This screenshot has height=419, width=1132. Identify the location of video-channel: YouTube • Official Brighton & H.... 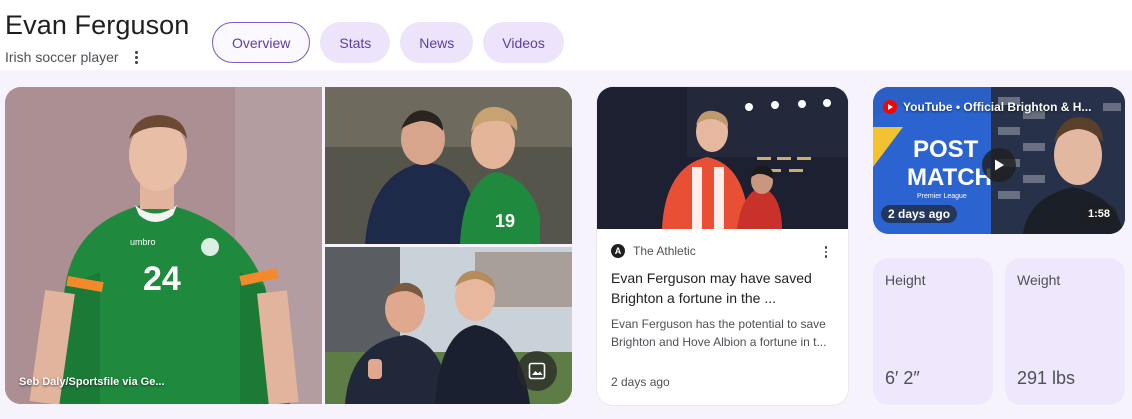
(987, 107).